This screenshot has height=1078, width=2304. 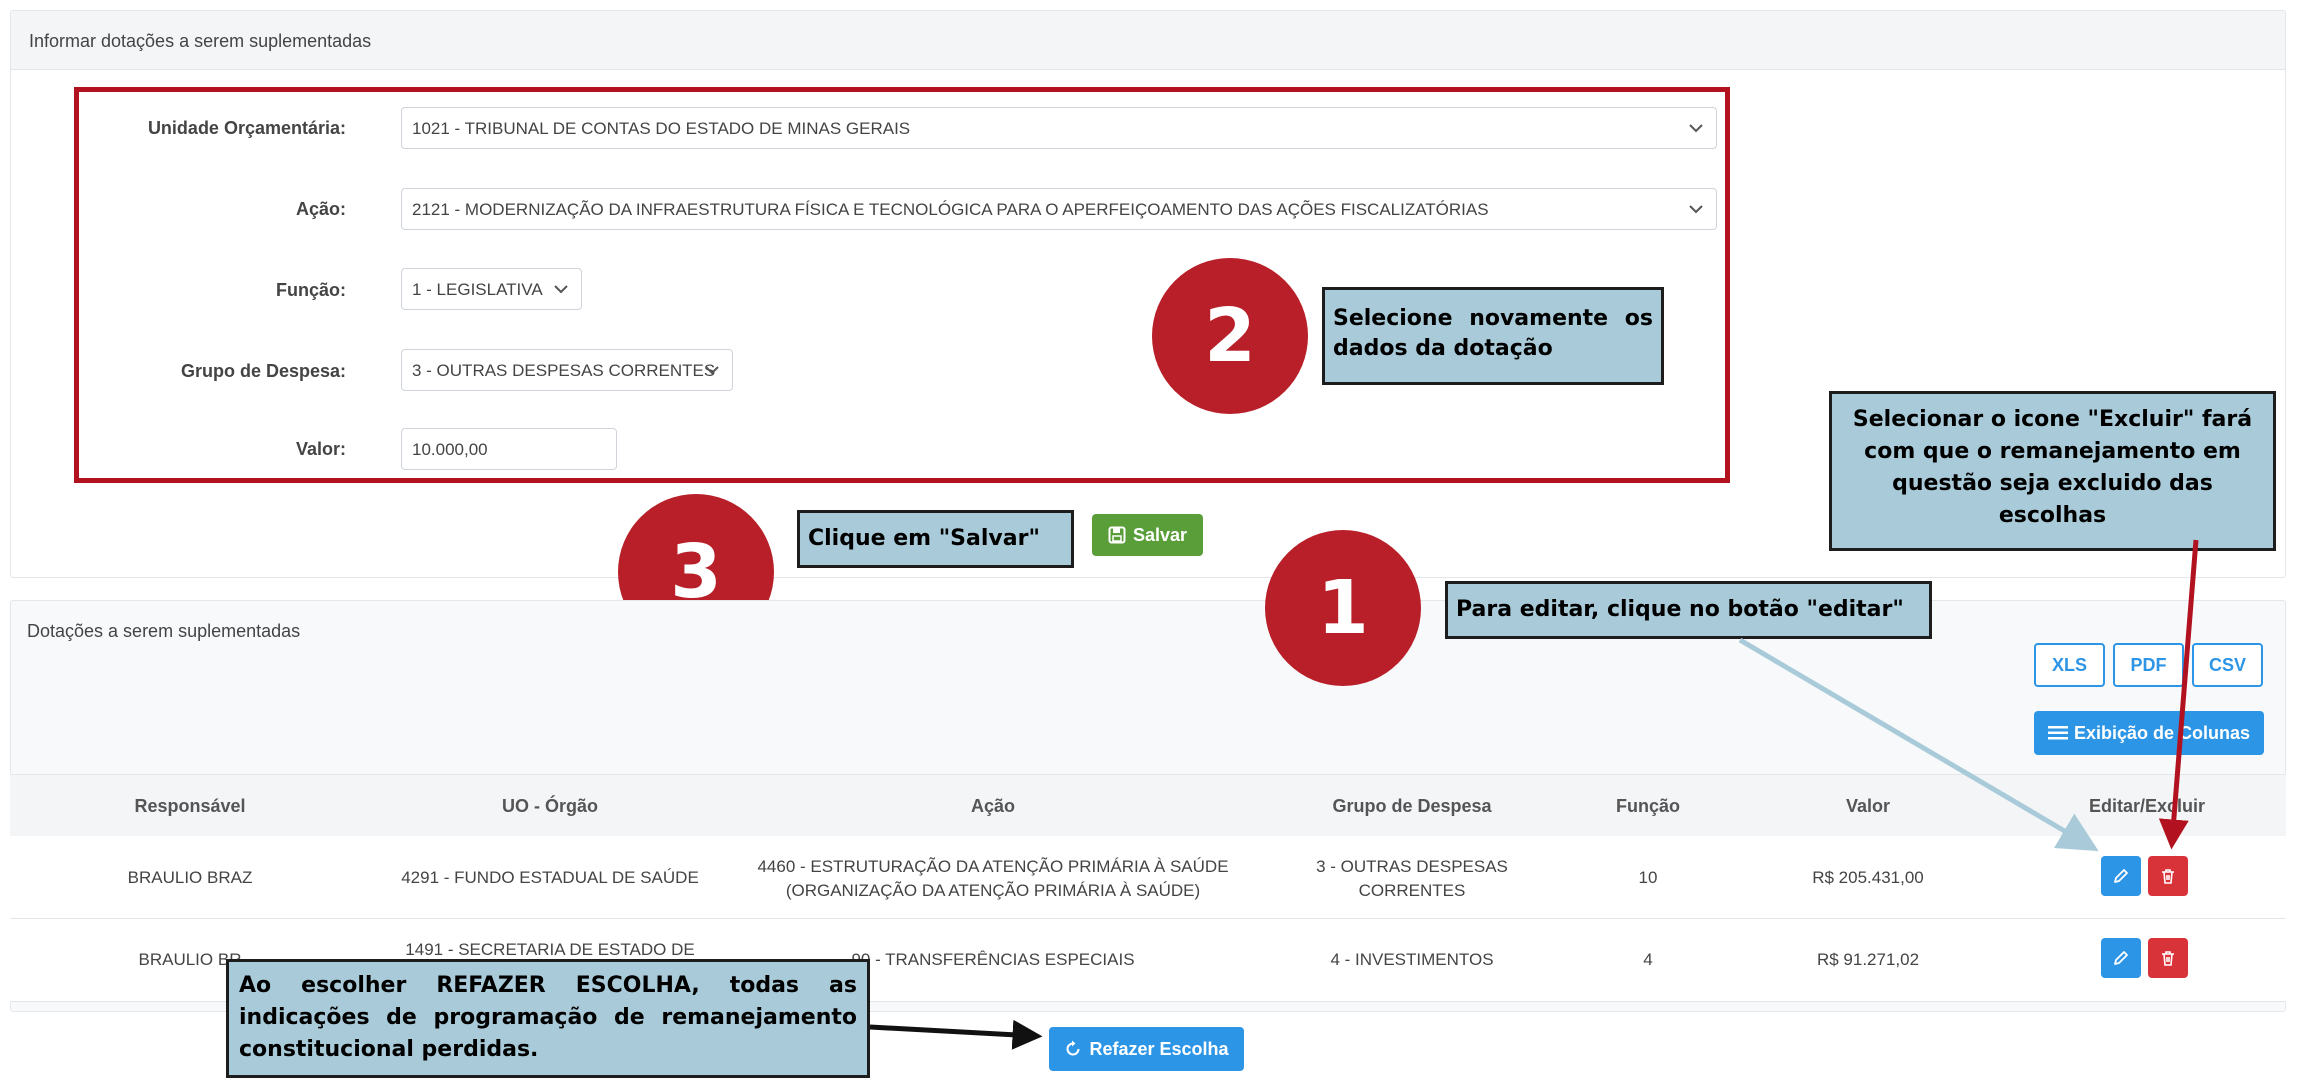 I want to click on arrow-to-delete-button, so click(x=2178, y=694).